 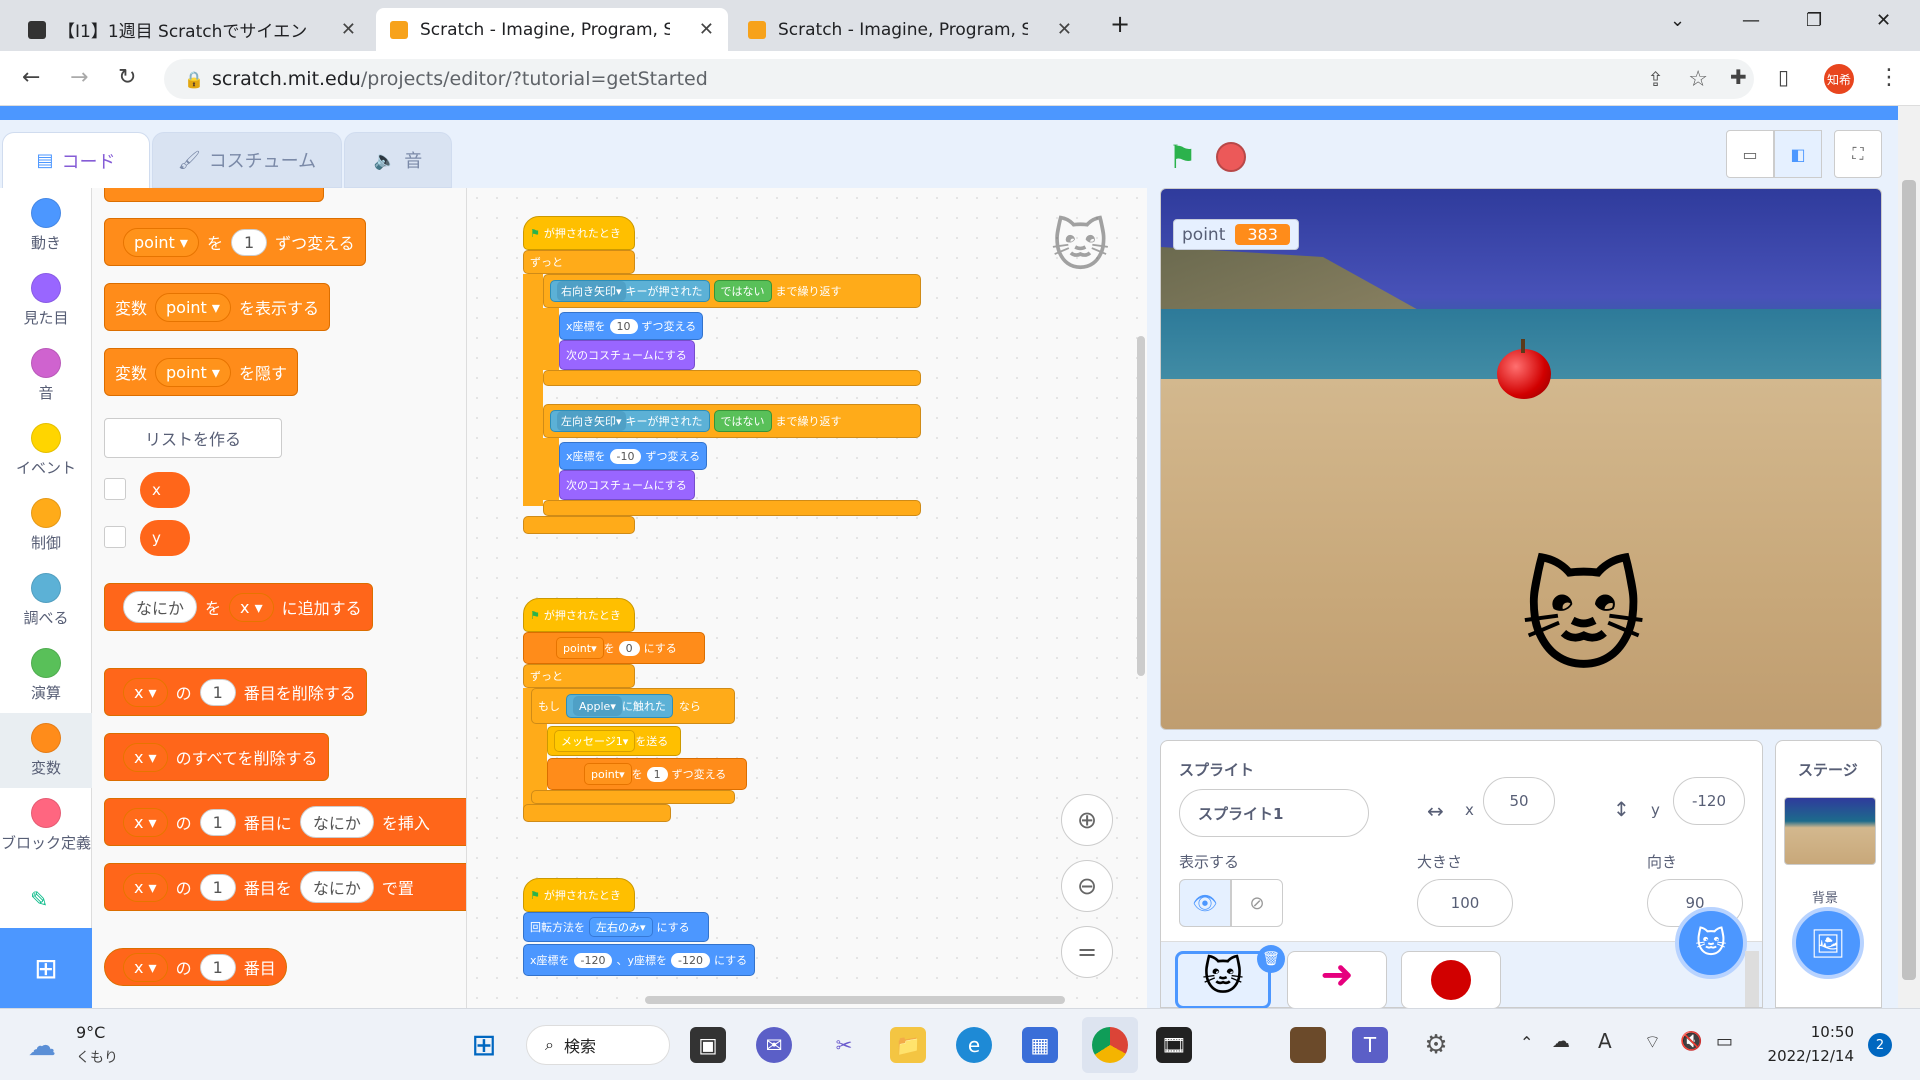 What do you see at coordinates (1880, 1045) in the screenshot?
I see `notification-badge: 2` at bounding box center [1880, 1045].